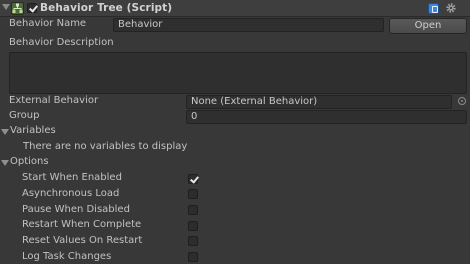  What do you see at coordinates (106, 8) in the screenshot?
I see `component-title: Behavior Tree (Script)` at bounding box center [106, 8].